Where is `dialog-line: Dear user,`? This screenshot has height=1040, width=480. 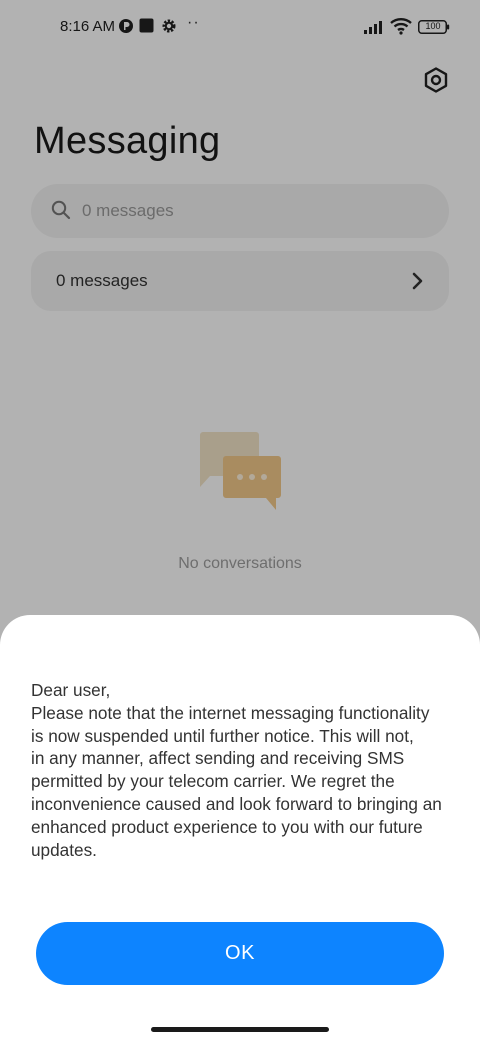 dialog-line: Dear user, is located at coordinates (71, 690).